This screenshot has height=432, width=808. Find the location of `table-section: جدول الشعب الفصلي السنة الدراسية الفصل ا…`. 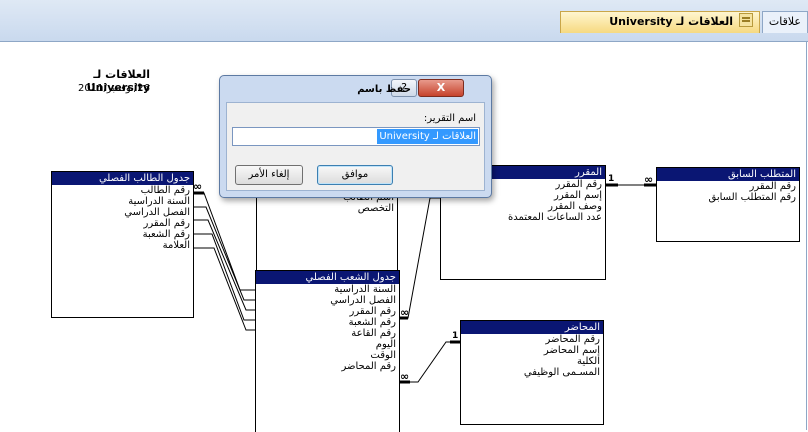

table-section: جدول الشعب الفصلي السنة الدراسية الفصل ا… is located at coordinates (327, 351).